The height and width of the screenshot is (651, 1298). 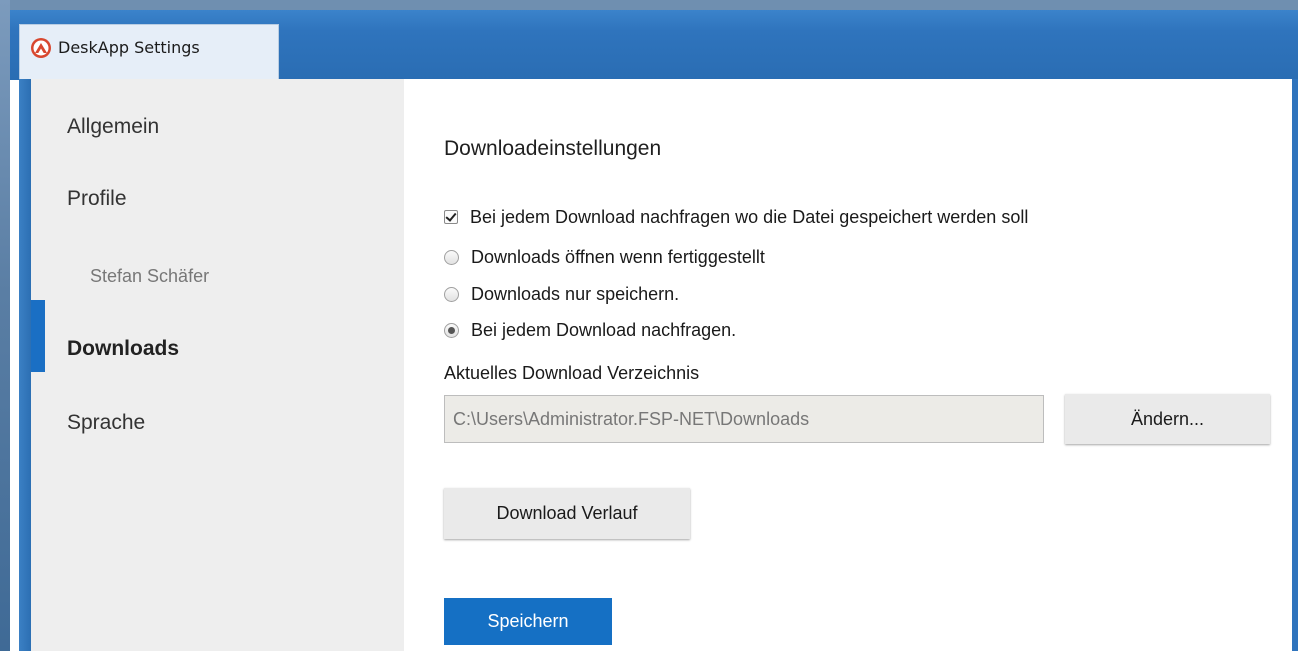 I want to click on active-indicator, so click(x=38, y=336).